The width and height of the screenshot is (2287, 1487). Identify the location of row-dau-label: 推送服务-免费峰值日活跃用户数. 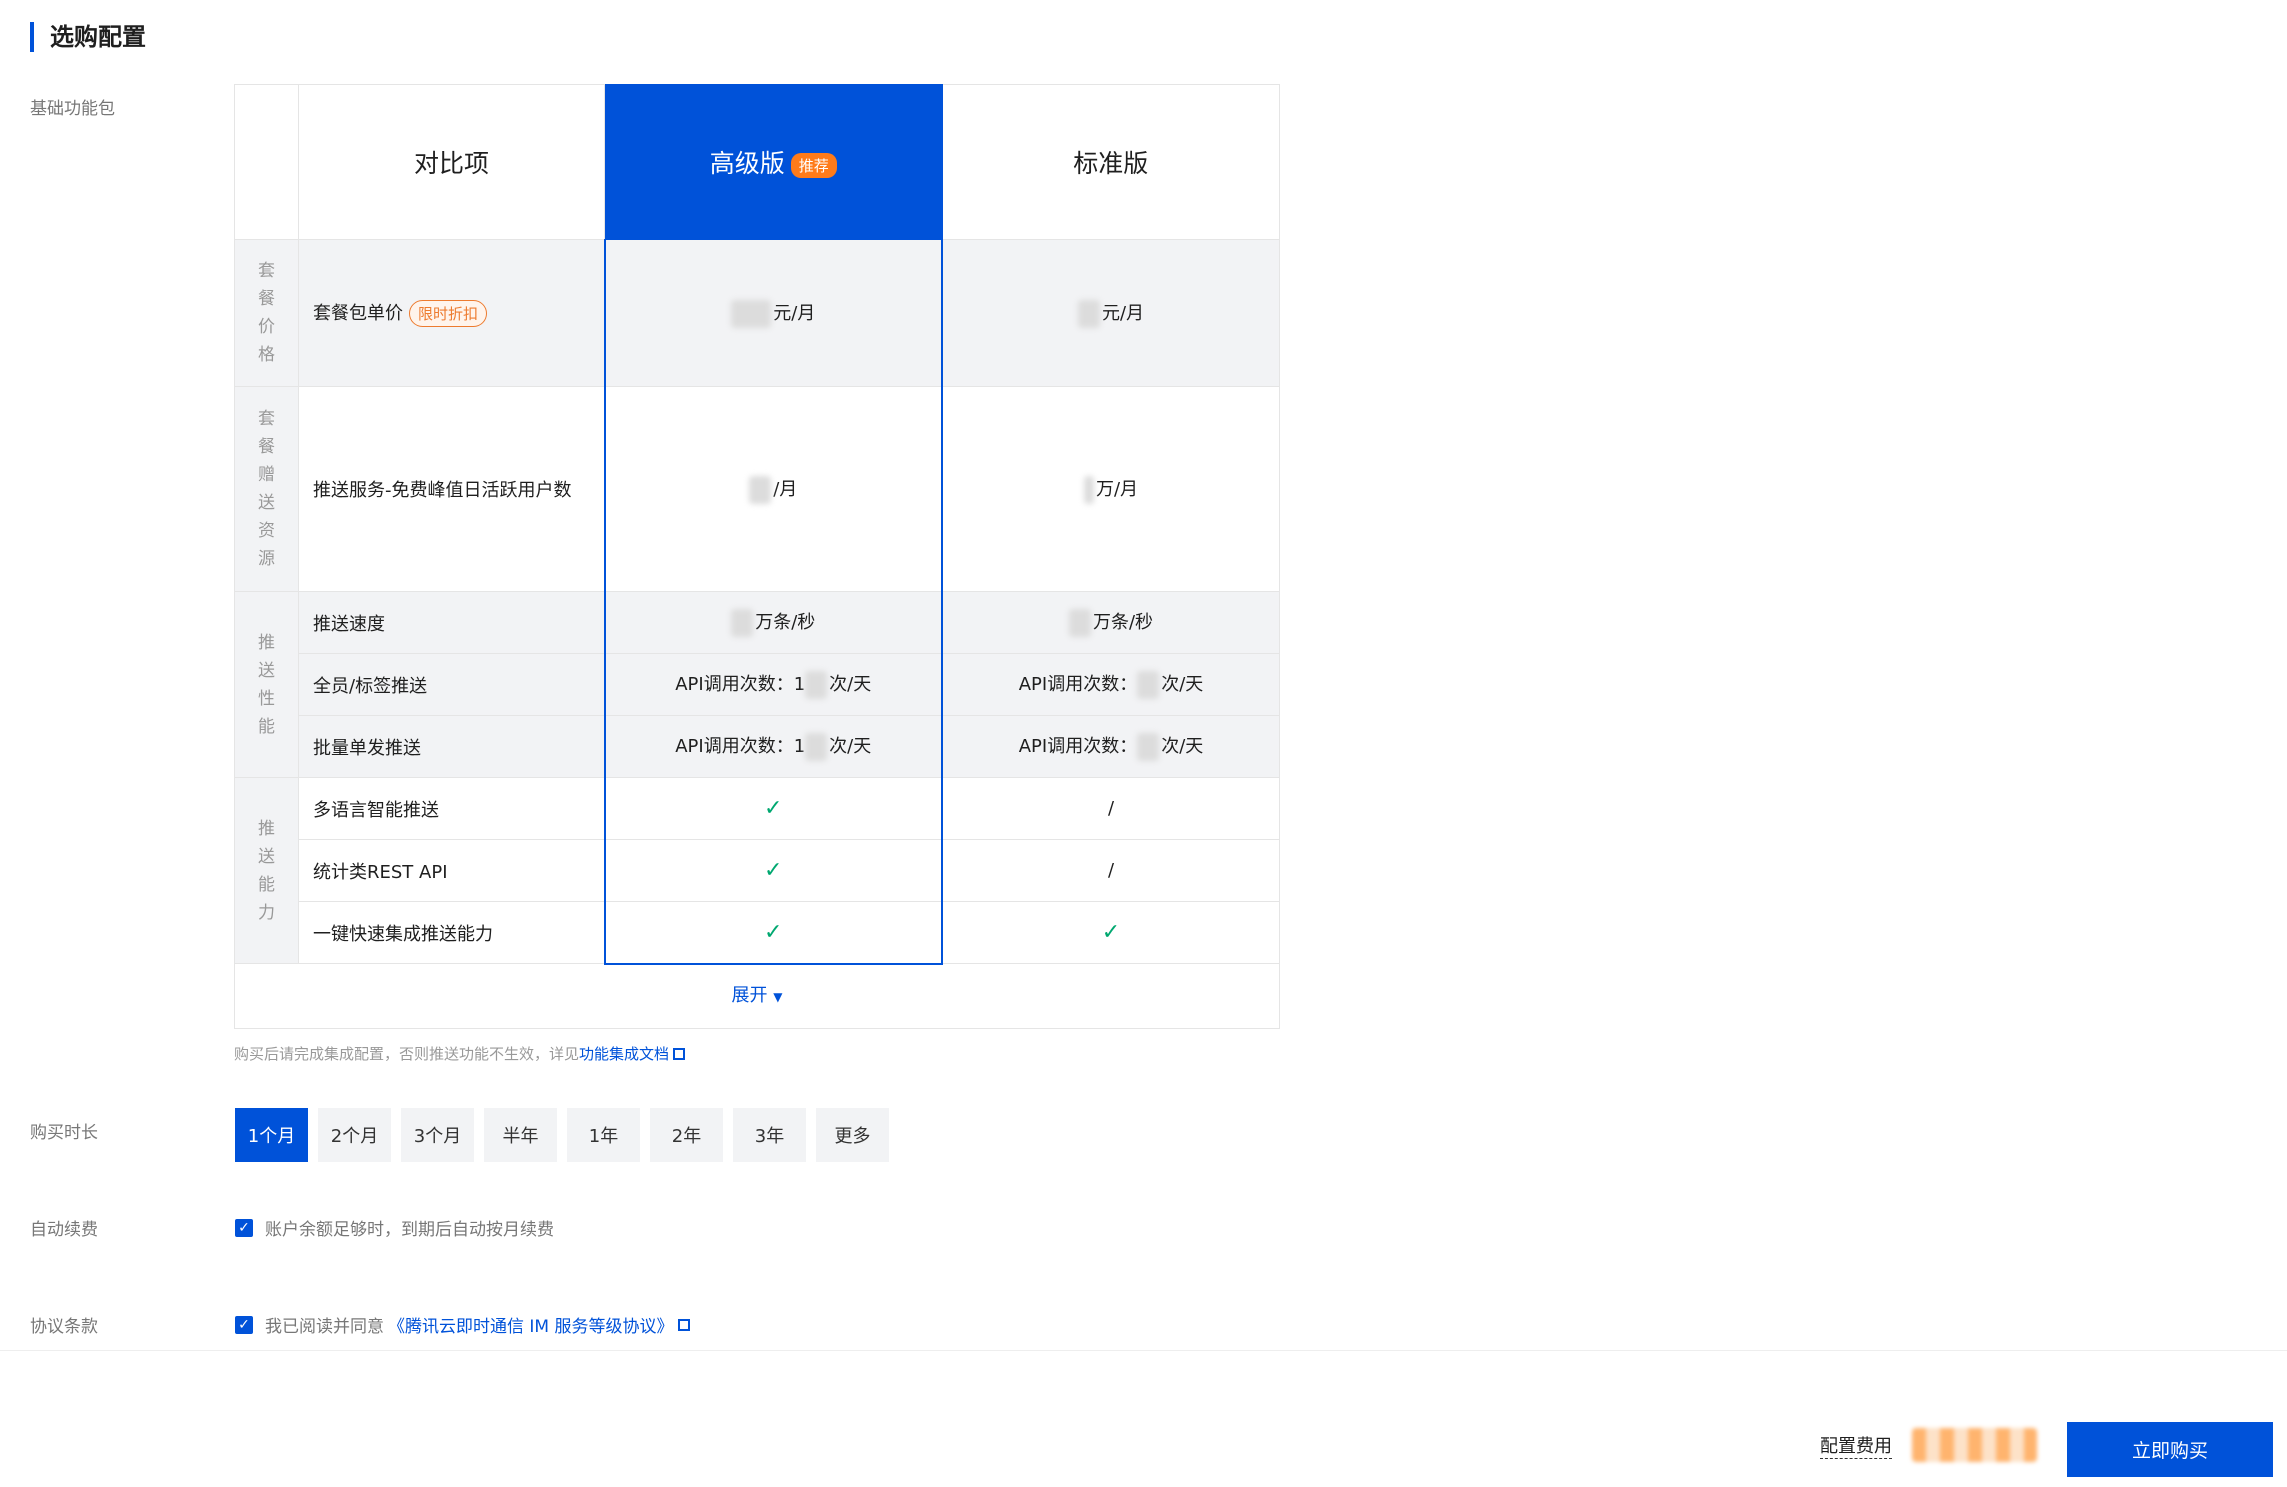
(451, 489).